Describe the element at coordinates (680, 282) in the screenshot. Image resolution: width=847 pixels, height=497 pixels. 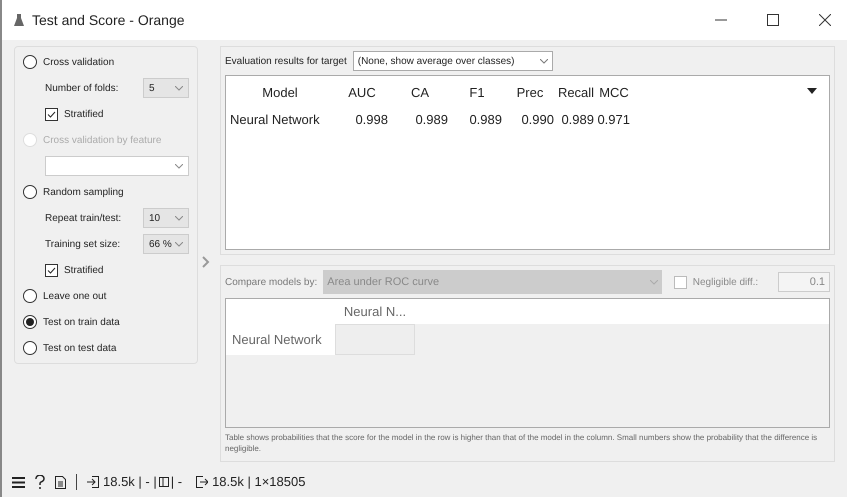
I see `negligible-checkbox` at that location.